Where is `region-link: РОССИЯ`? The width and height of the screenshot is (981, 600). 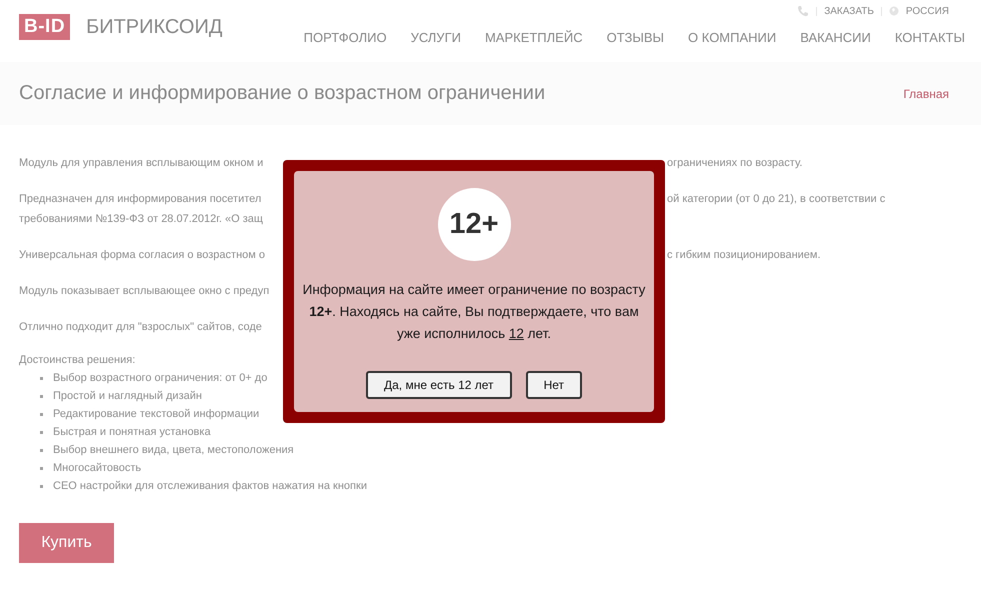
region-link: РОССИЯ is located at coordinates (927, 11).